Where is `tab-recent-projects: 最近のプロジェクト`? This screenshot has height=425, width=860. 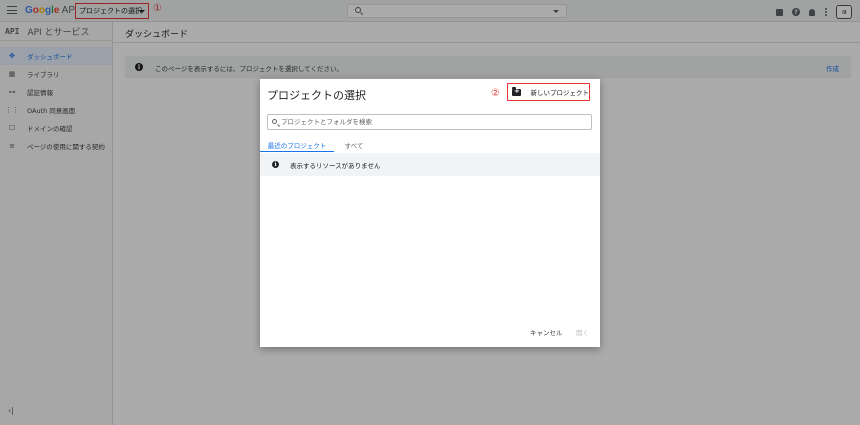
tab-recent-projects: 最近のプロジェクト is located at coordinates (297, 145).